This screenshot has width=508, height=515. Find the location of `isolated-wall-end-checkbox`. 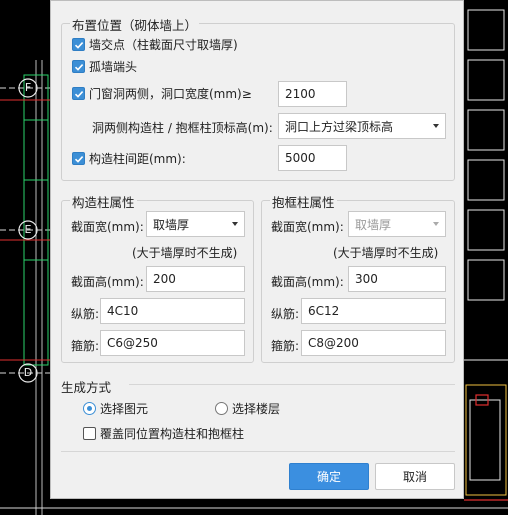

isolated-wall-end-checkbox is located at coordinates (78, 66).